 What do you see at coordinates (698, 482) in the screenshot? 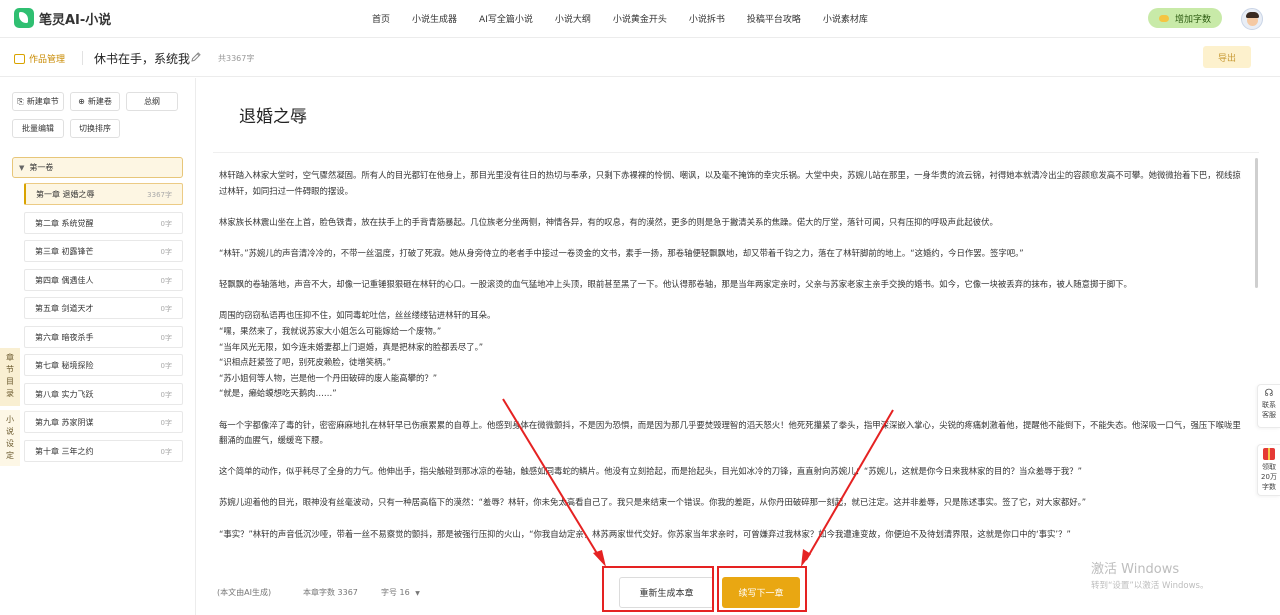
I see `annotation-arrows` at bounding box center [698, 482].